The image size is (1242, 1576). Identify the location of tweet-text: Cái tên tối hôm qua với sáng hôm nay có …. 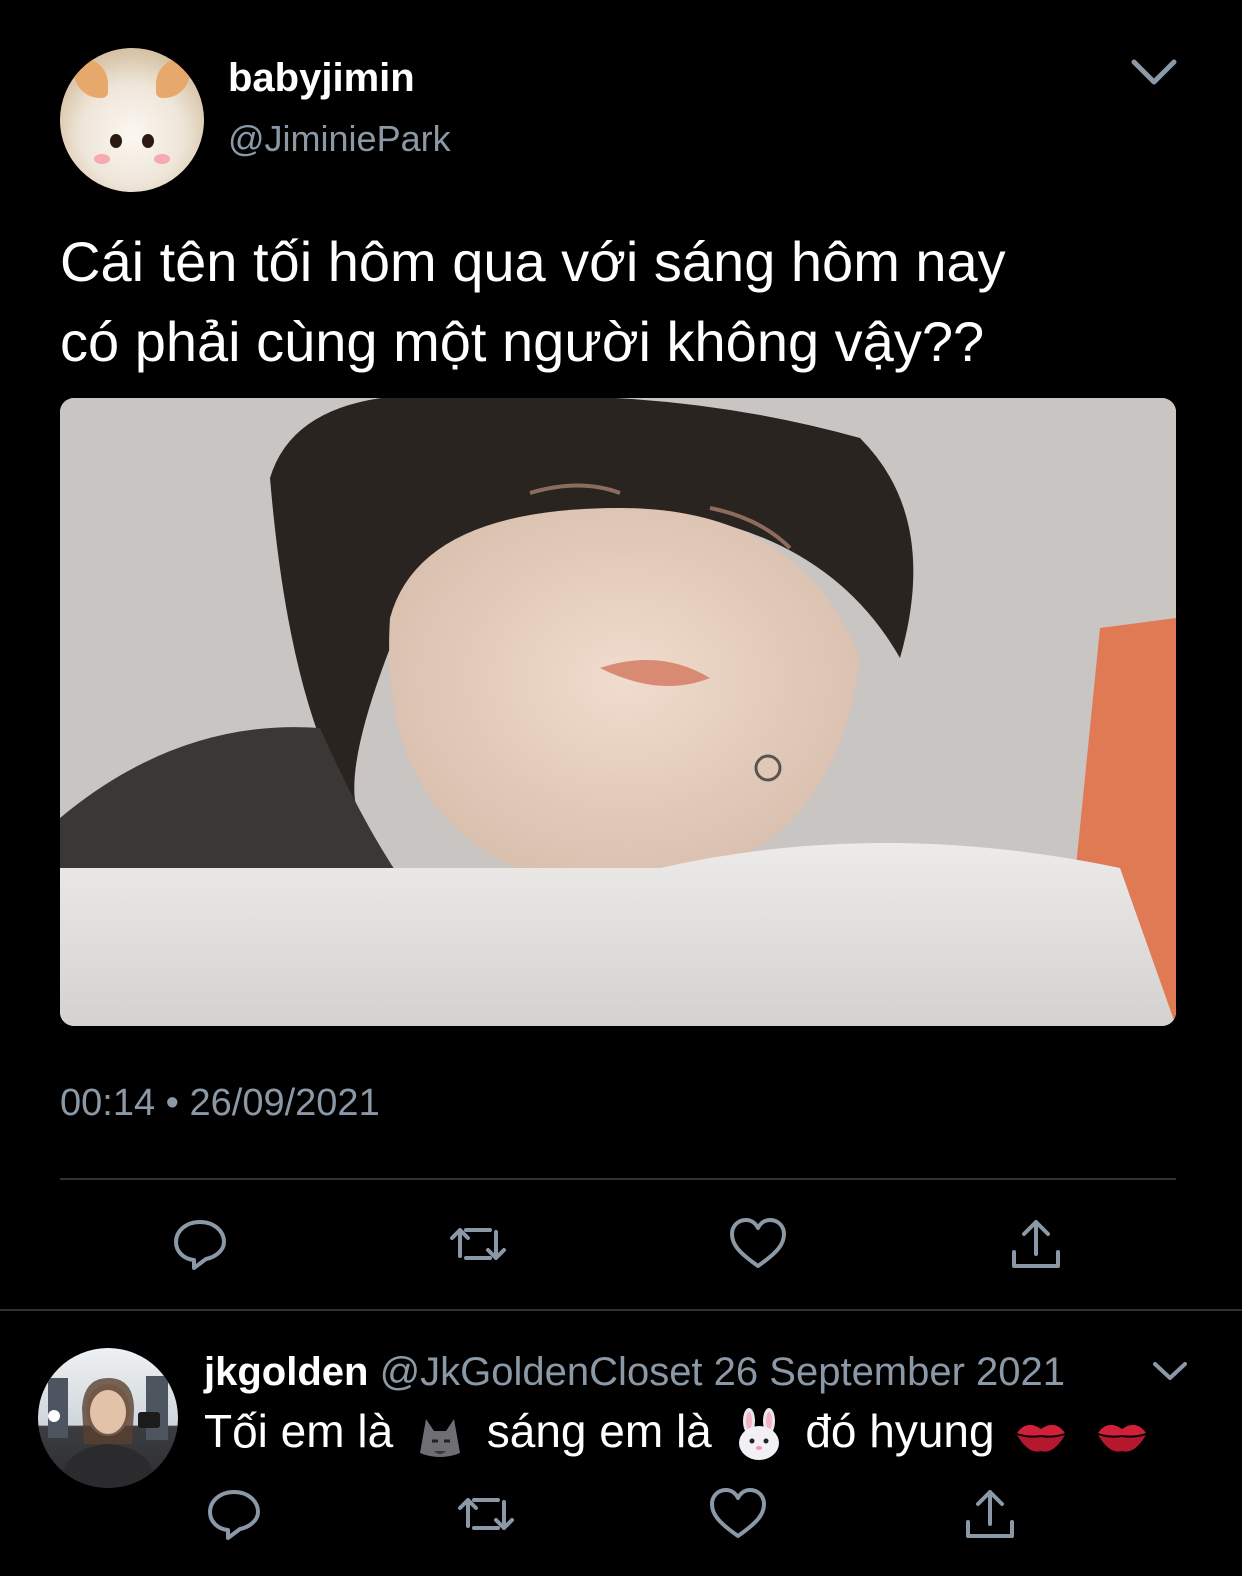
(620, 302).